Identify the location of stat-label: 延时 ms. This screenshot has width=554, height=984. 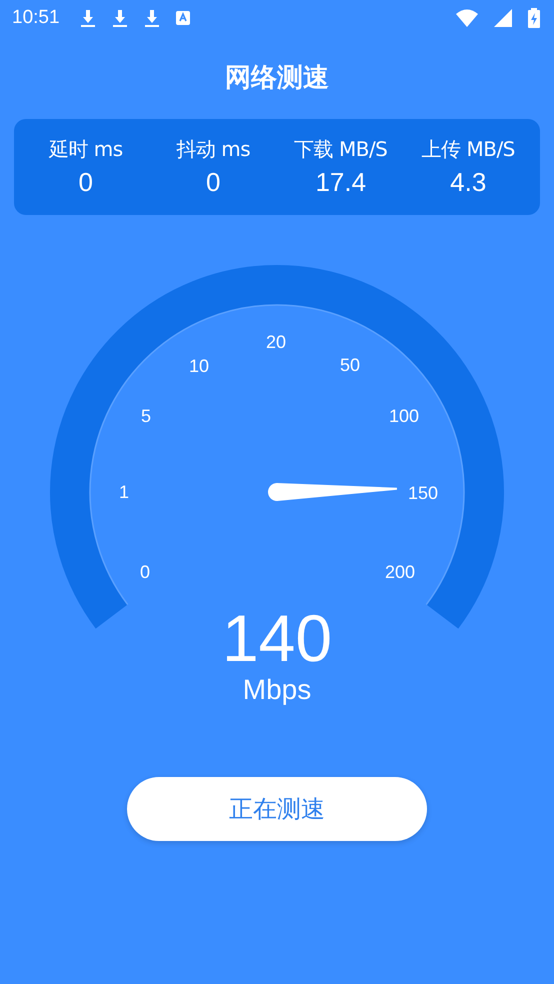
(85, 149).